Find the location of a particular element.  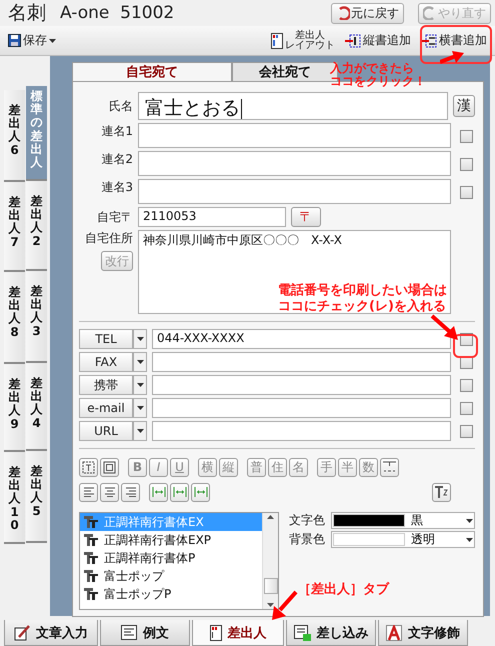

numbering-icon is located at coordinates (389, 467).